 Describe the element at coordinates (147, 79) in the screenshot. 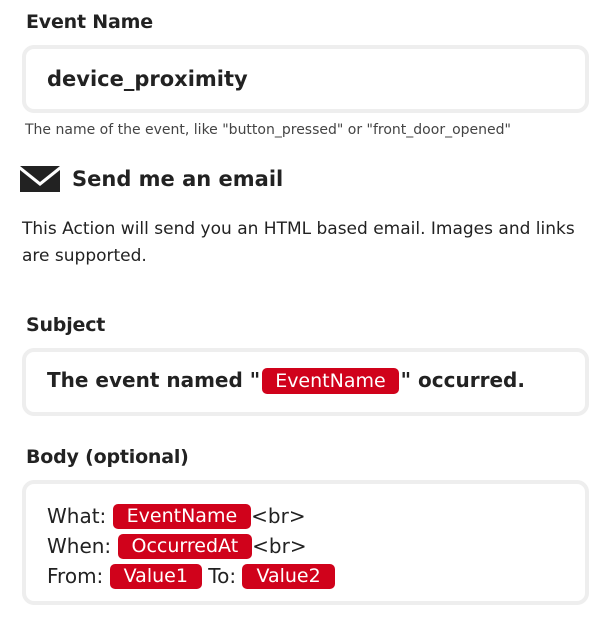

I see `event-name-value: device_proximity` at that location.